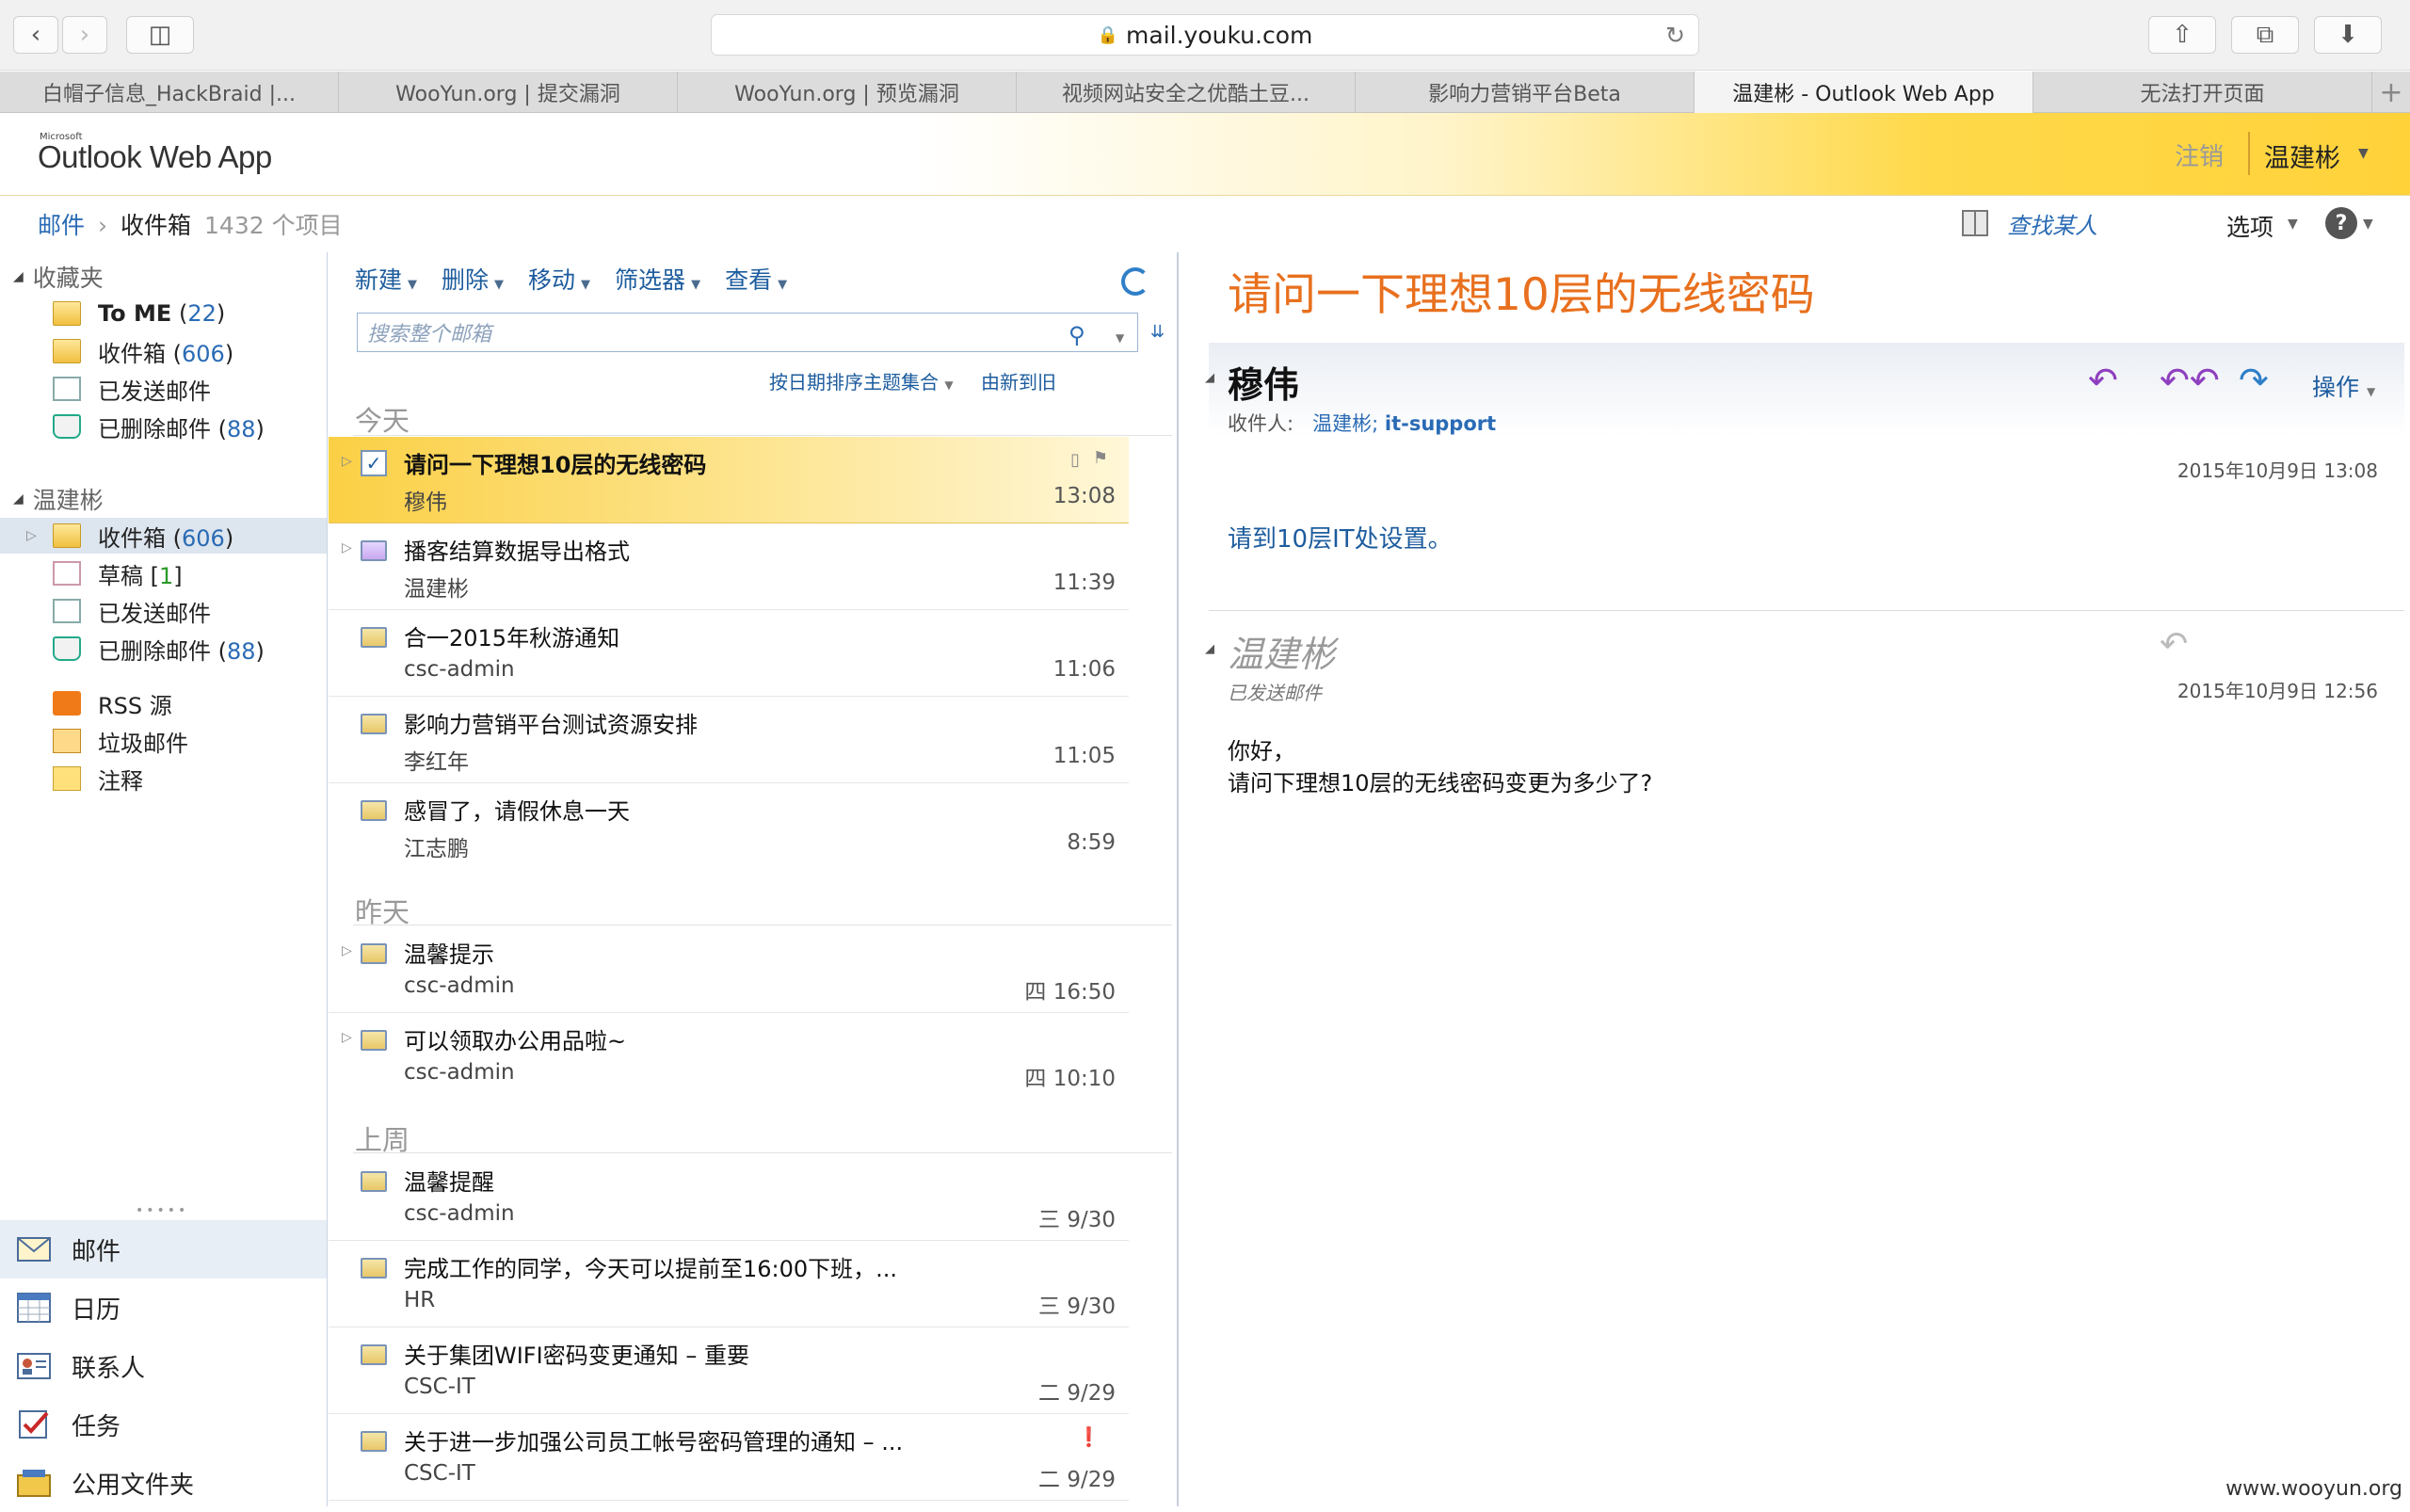 This screenshot has height=1512, width=2410. Describe the element at coordinates (473, 279) in the screenshot. I see `delete-button: 删除▼` at that location.